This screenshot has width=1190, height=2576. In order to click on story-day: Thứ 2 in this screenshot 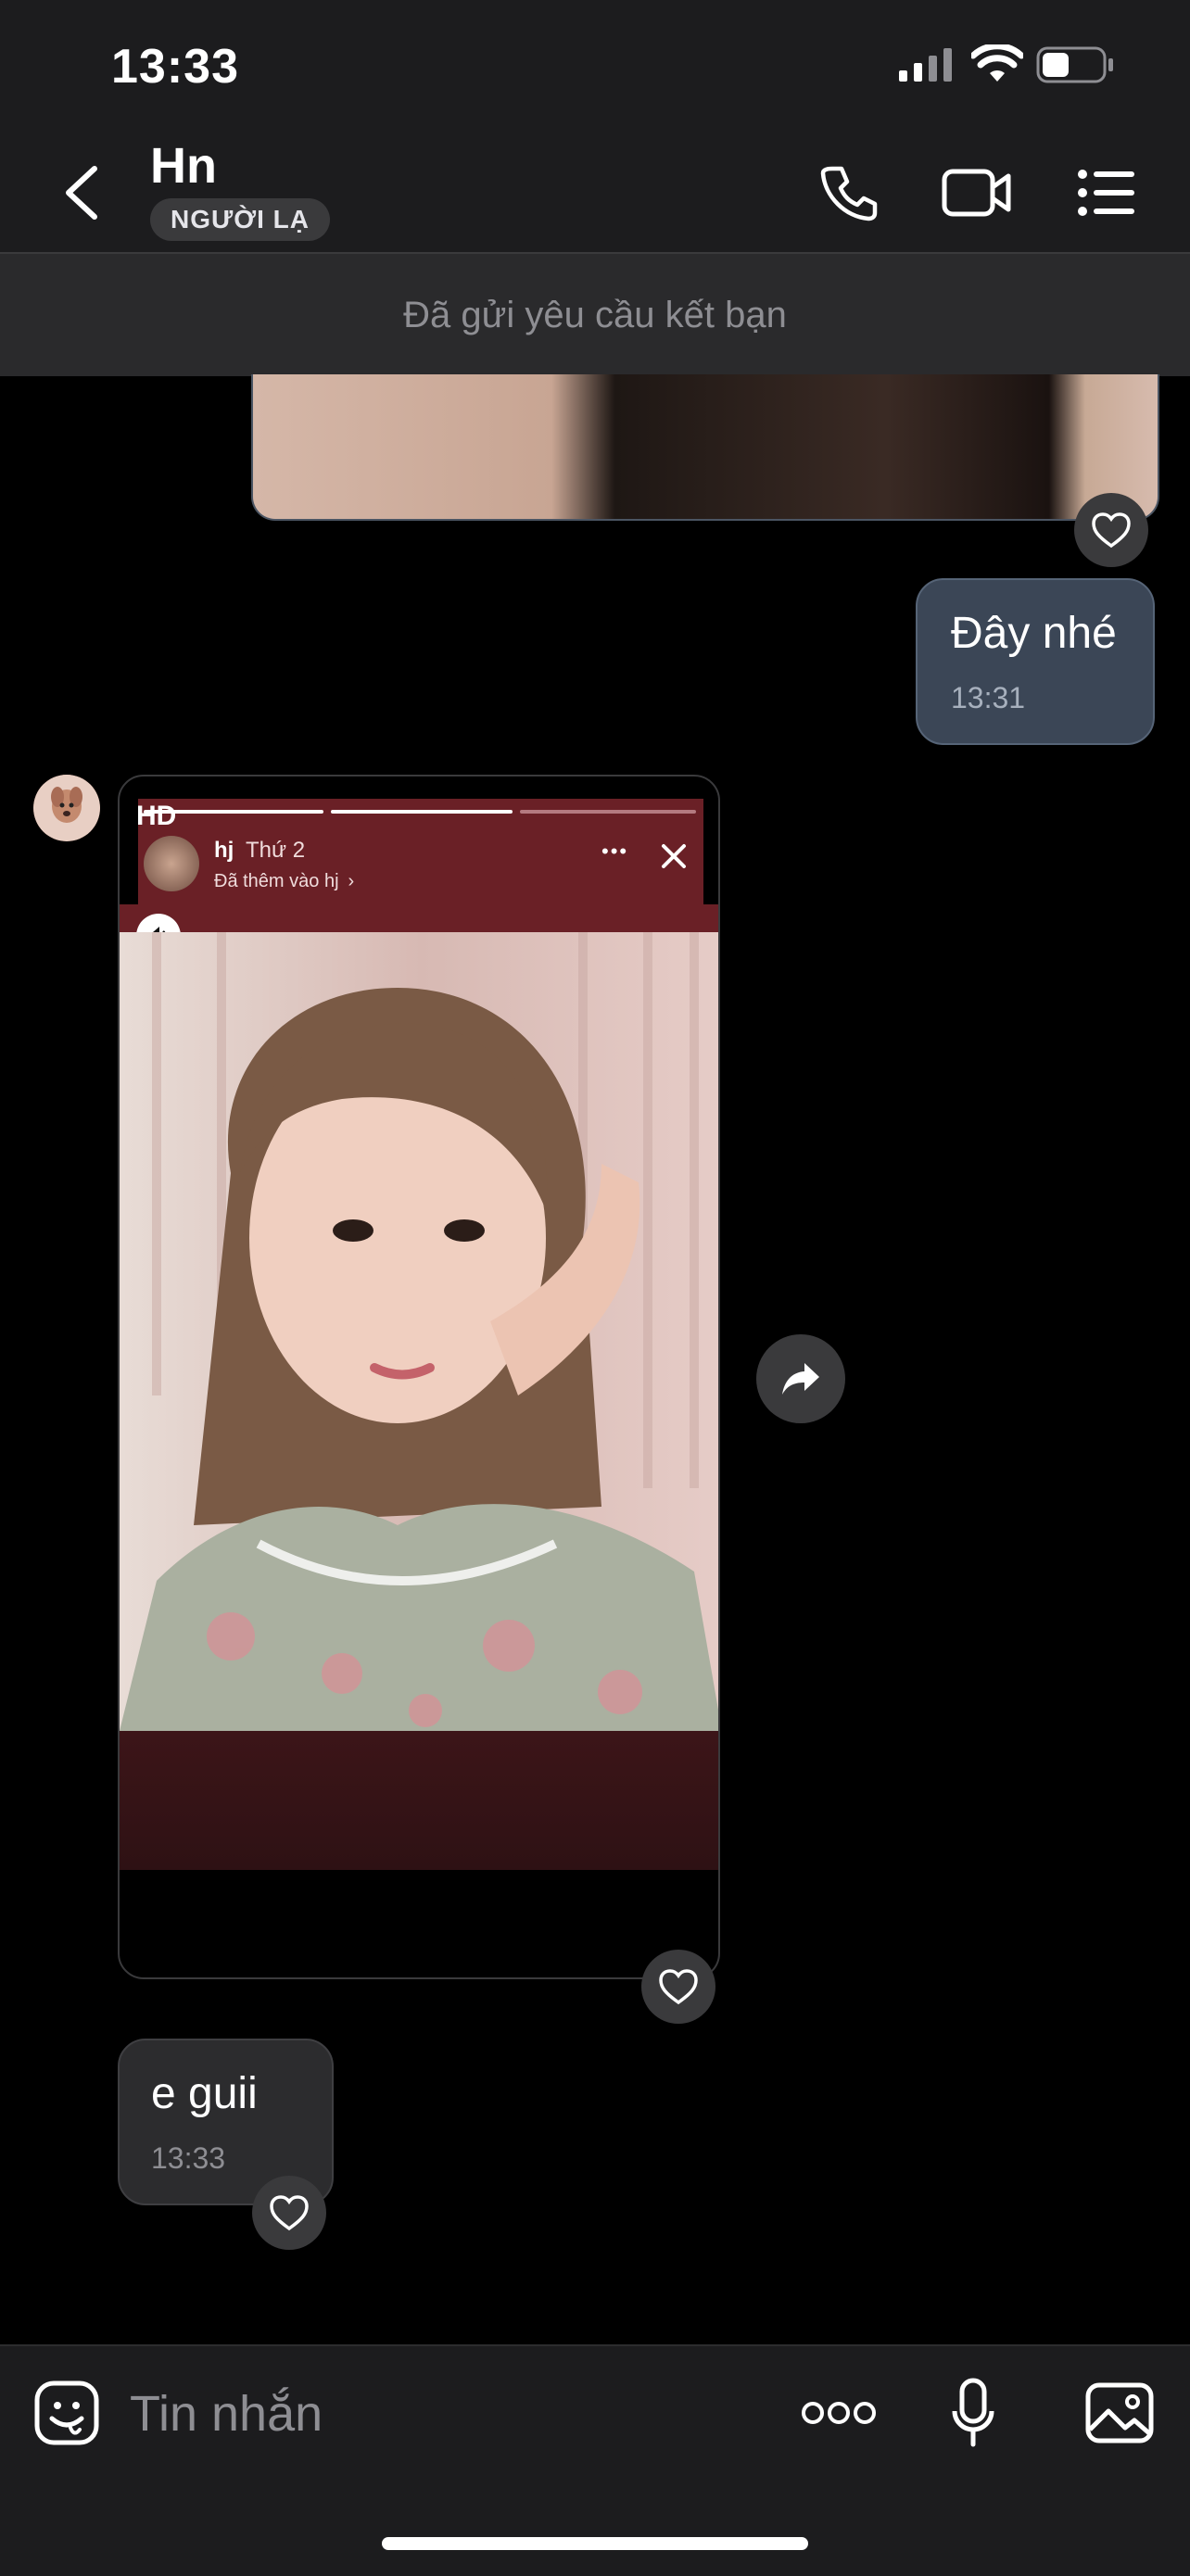, I will do `click(276, 850)`.